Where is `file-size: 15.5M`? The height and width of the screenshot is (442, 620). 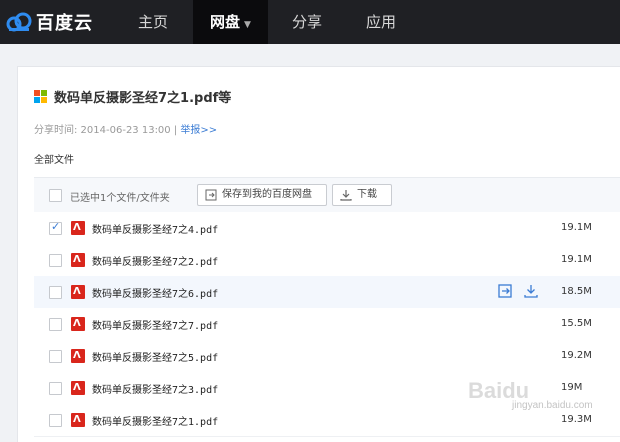 file-size: 15.5M is located at coordinates (576, 323).